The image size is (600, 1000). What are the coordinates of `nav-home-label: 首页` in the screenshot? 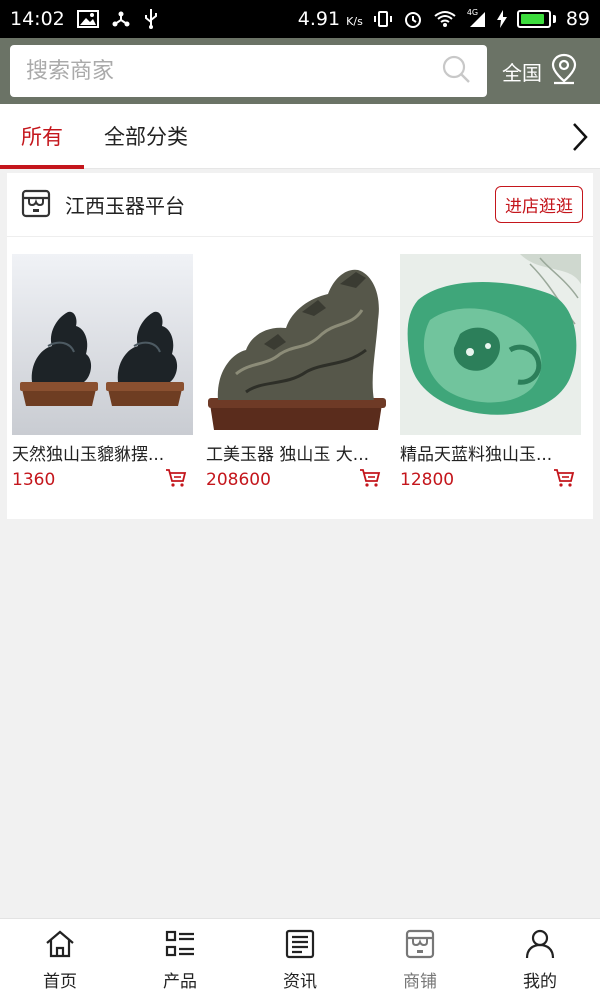 It's located at (60, 982).